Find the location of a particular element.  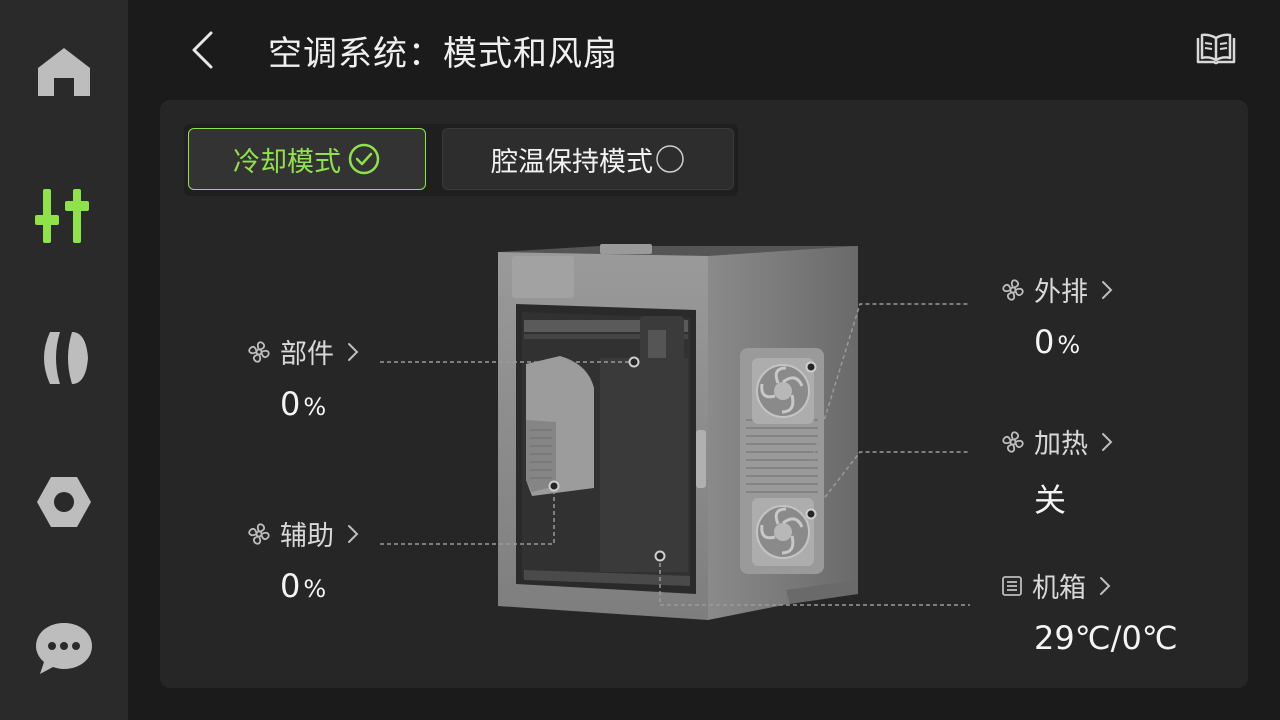

fan-part-value: 0% is located at coordinates (320, 404).